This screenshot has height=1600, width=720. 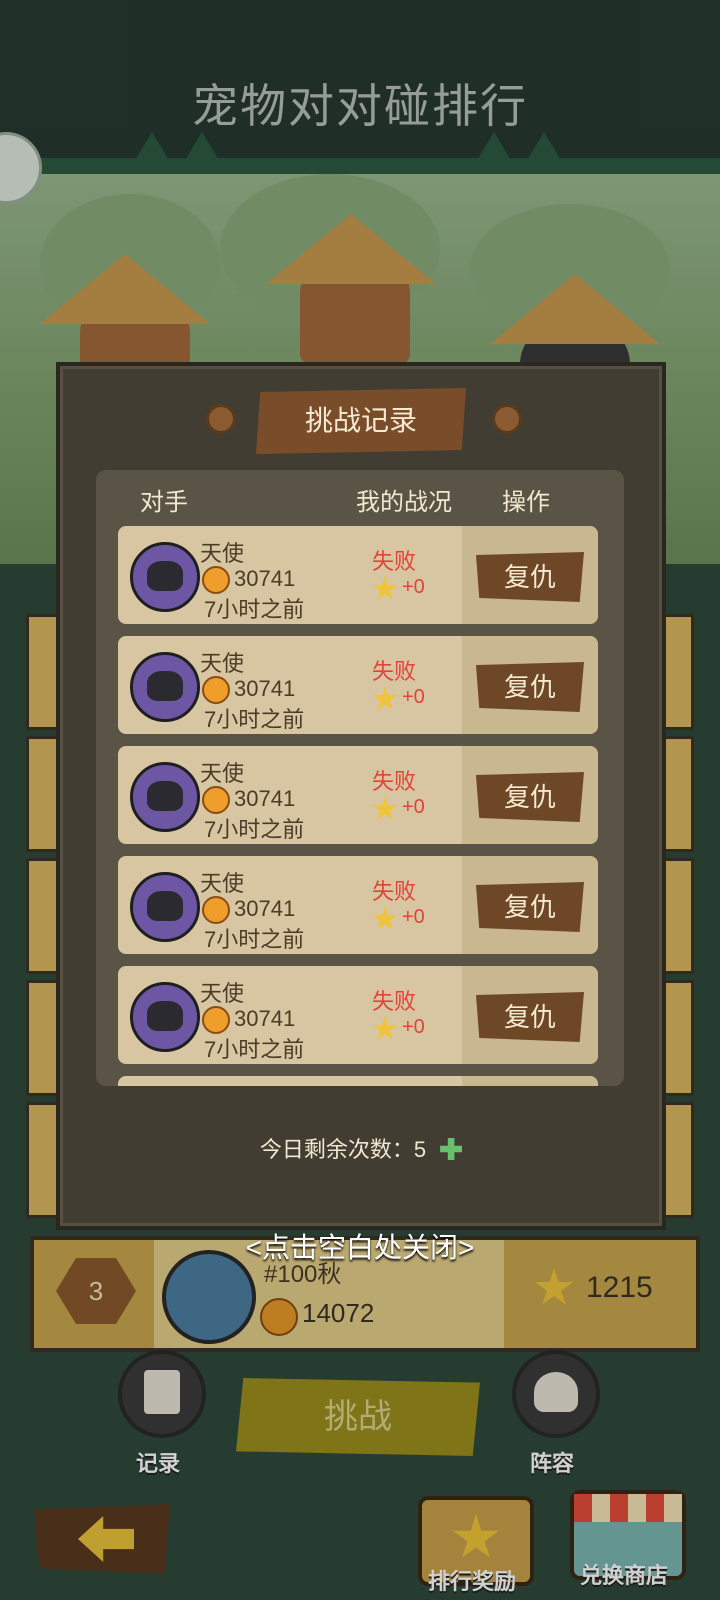 I want to click on action-cell, so click(x=530, y=1081).